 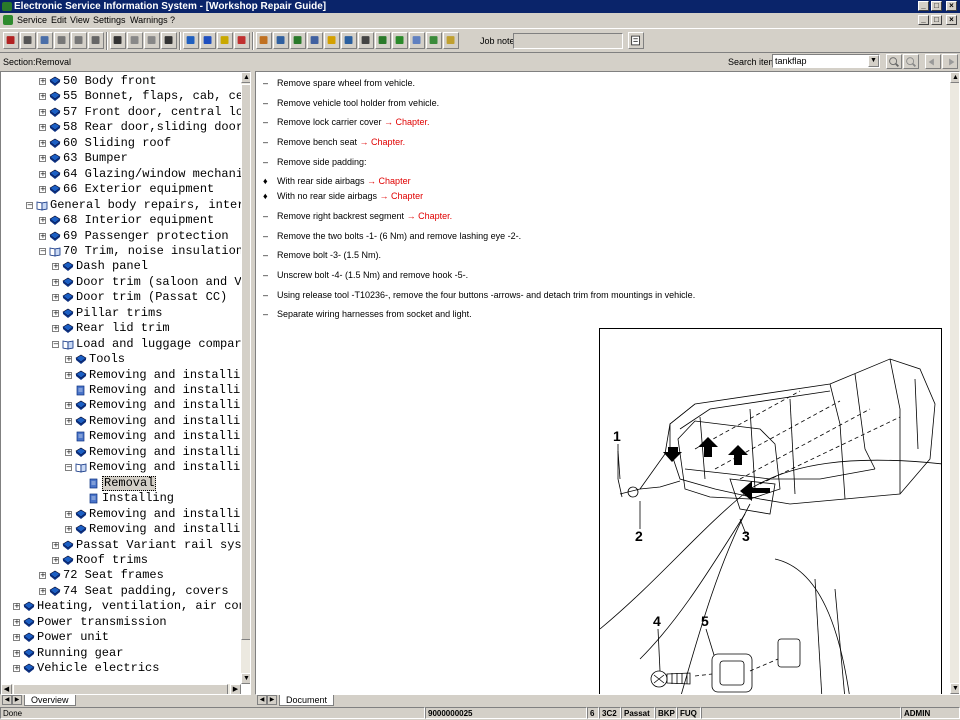 What do you see at coordinates (383, 40) in the screenshot?
I see `book-button` at bounding box center [383, 40].